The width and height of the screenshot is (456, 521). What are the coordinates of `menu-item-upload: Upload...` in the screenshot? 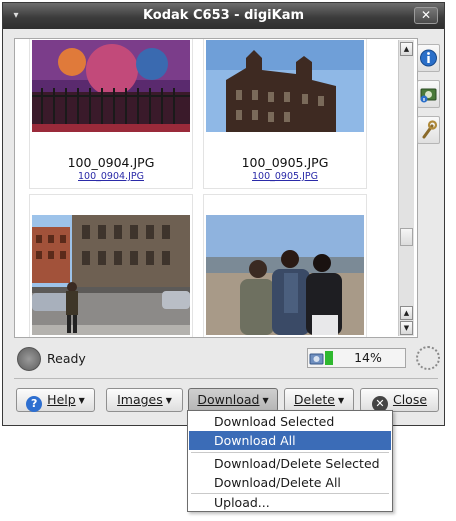 It's located at (290, 502).